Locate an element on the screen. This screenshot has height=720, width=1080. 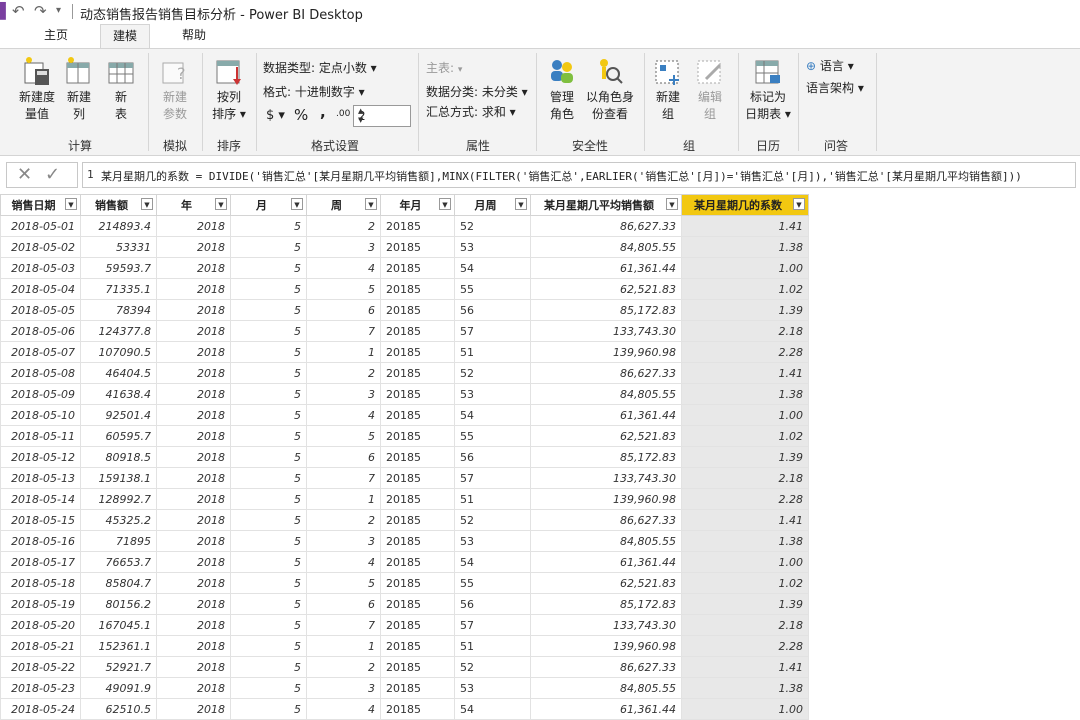
table-cell: 159138.1 is located at coordinates (118, 478).